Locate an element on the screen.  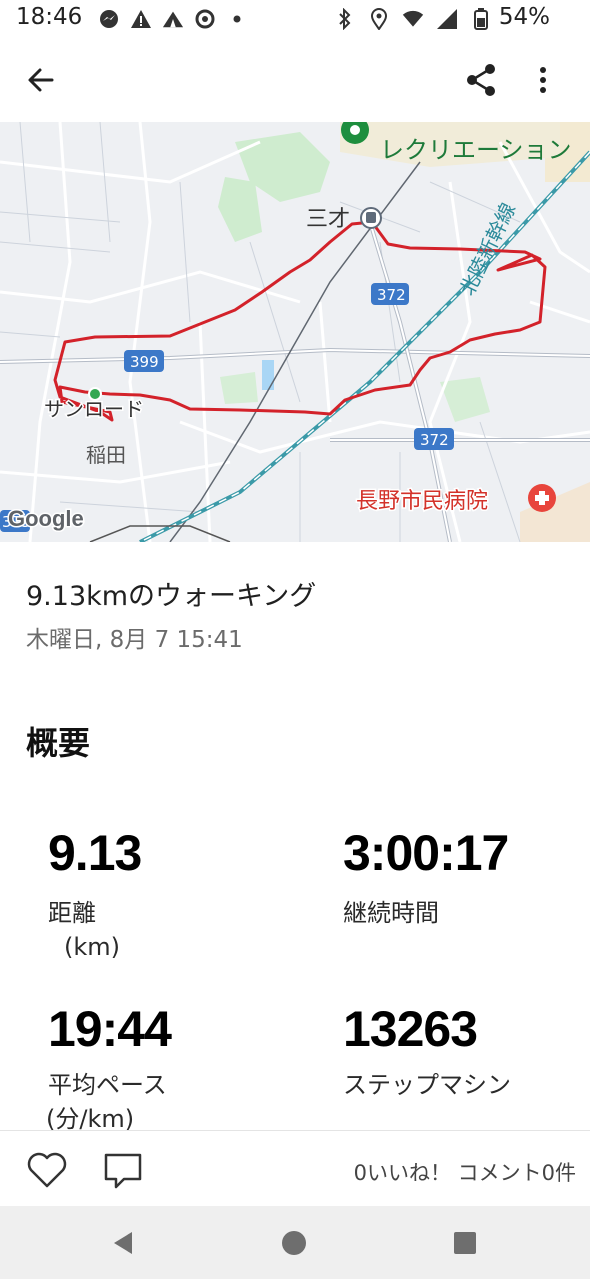
park-area is located at coordinates (239, 388).